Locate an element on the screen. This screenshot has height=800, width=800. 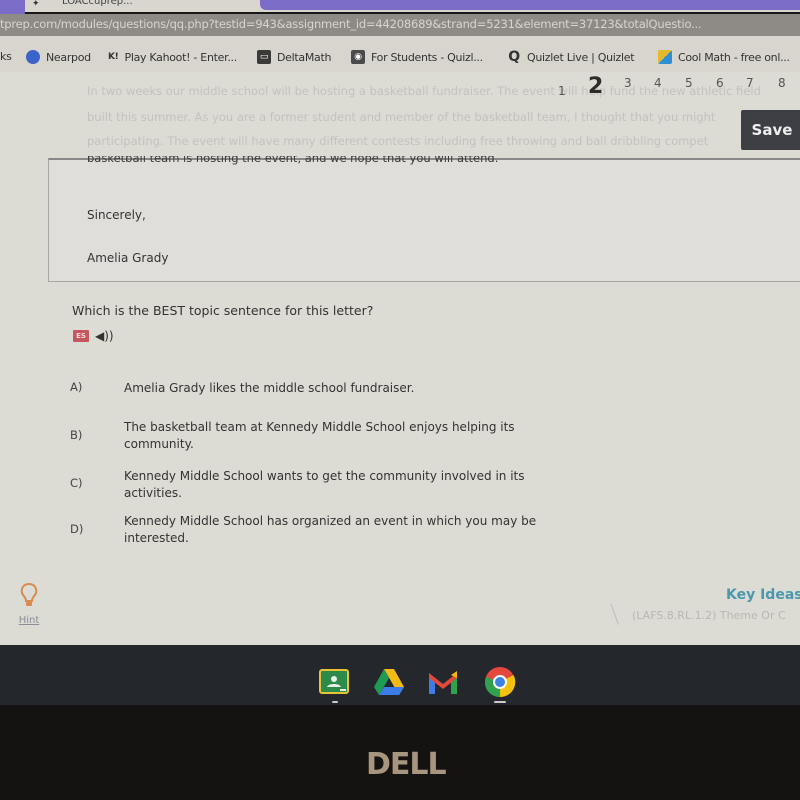
chrome-icon is located at coordinates (500, 682).